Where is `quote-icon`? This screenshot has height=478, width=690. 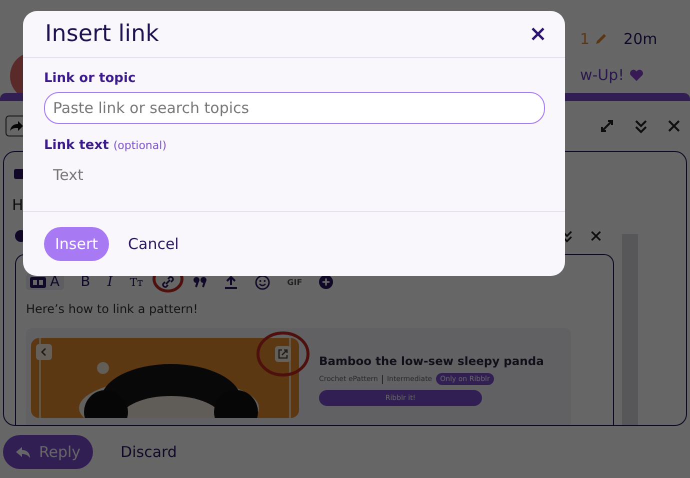
quote-icon is located at coordinates (200, 282).